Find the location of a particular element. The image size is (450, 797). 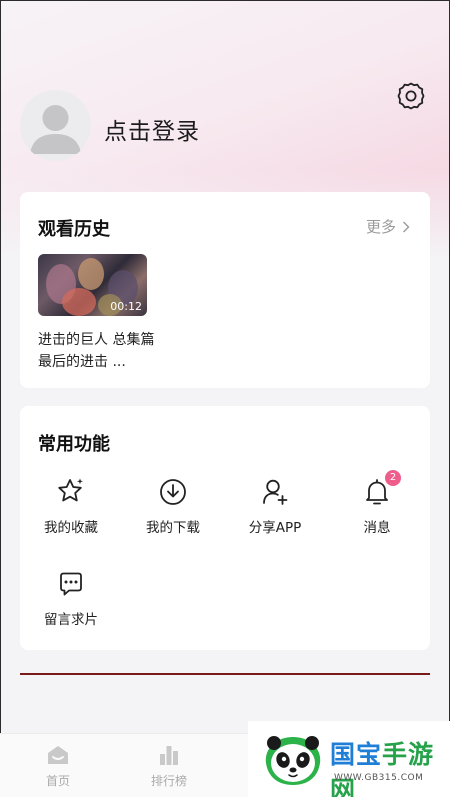

downloads-button: 我的下载 is located at coordinates (173, 506).